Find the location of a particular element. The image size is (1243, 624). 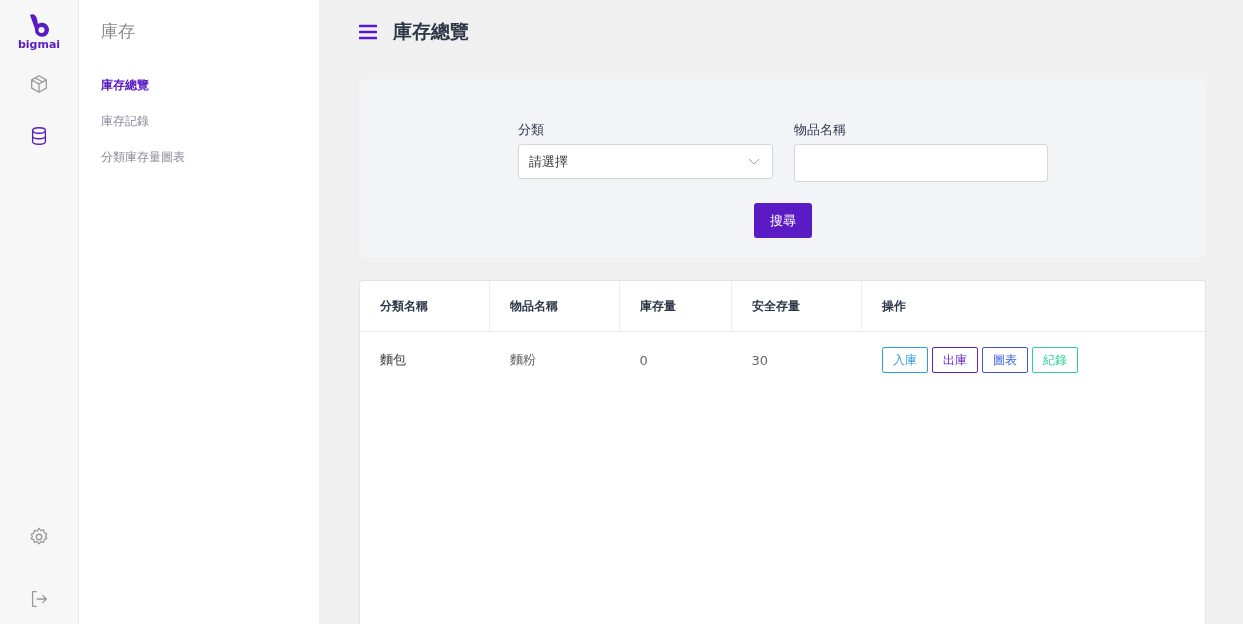

sidebar-item: 分類庫存量圖表 is located at coordinates (199, 157).